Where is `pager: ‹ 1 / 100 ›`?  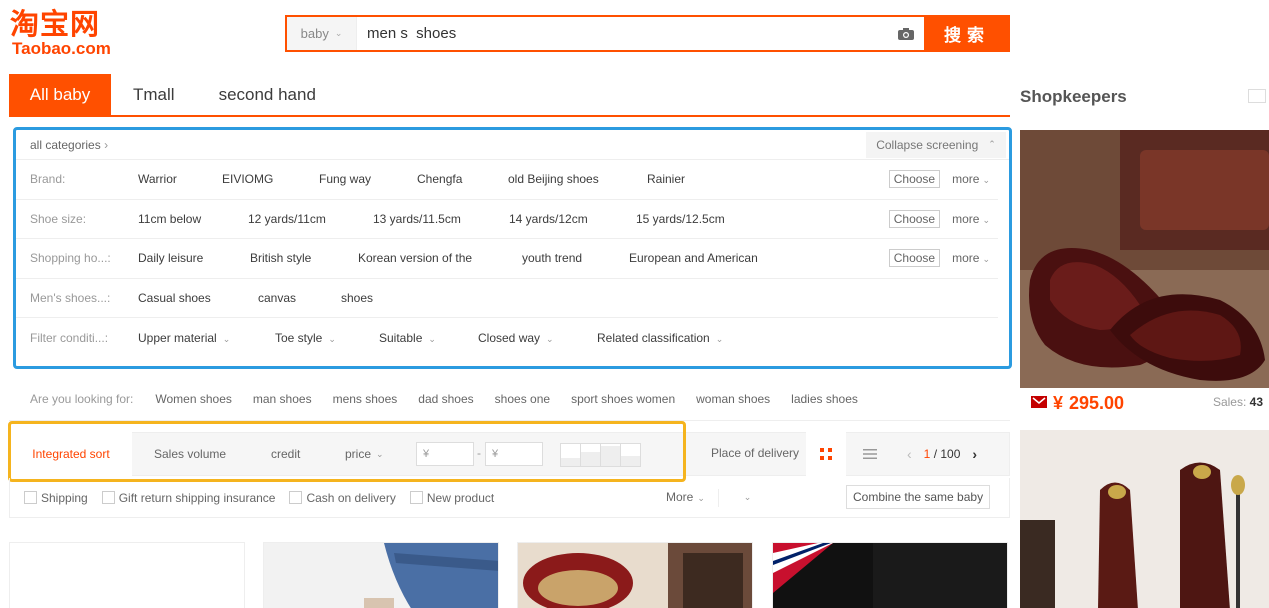
pager: ‹ 1 / 100 › is located at coordinates (942, 454).